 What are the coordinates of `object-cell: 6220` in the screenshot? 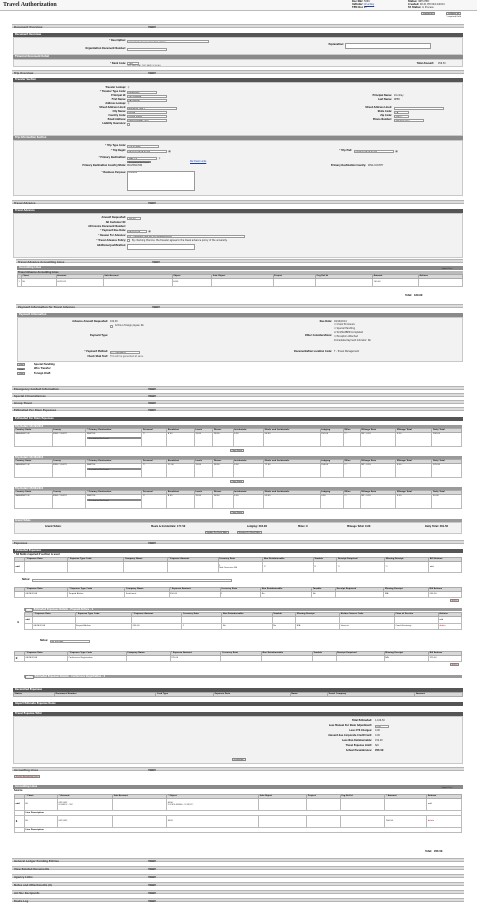 It's located at (213, 821).